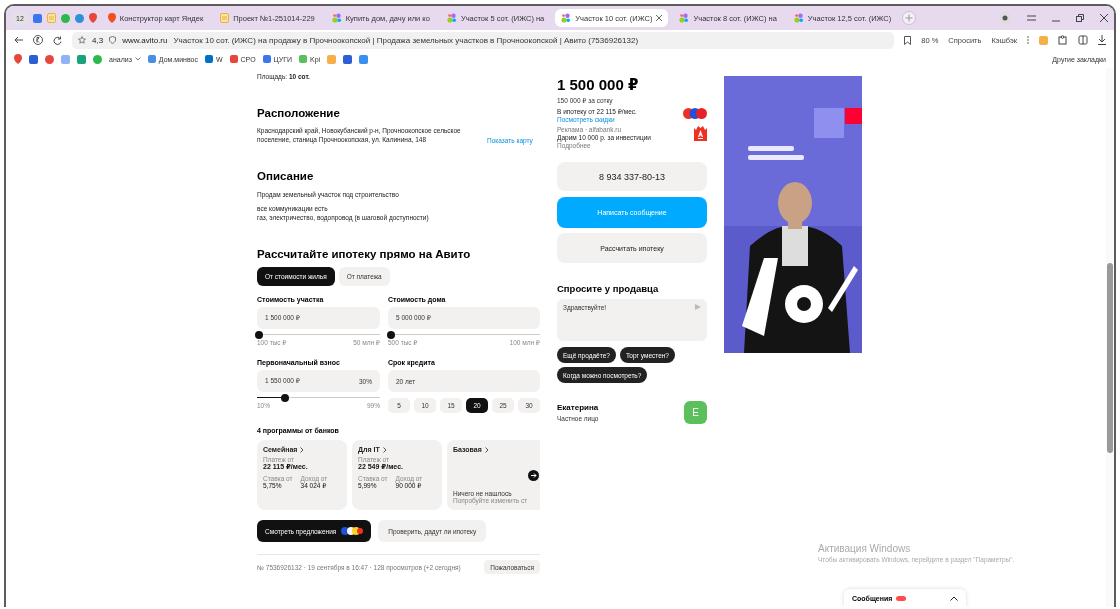  I want to click on site-rating: 4,3, so click(98, 40).